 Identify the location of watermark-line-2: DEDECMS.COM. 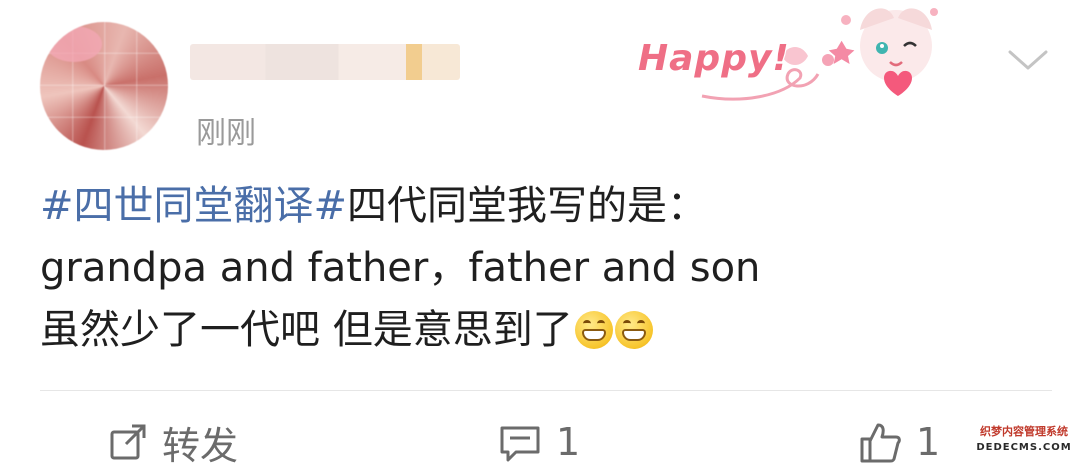
(1024, 447).